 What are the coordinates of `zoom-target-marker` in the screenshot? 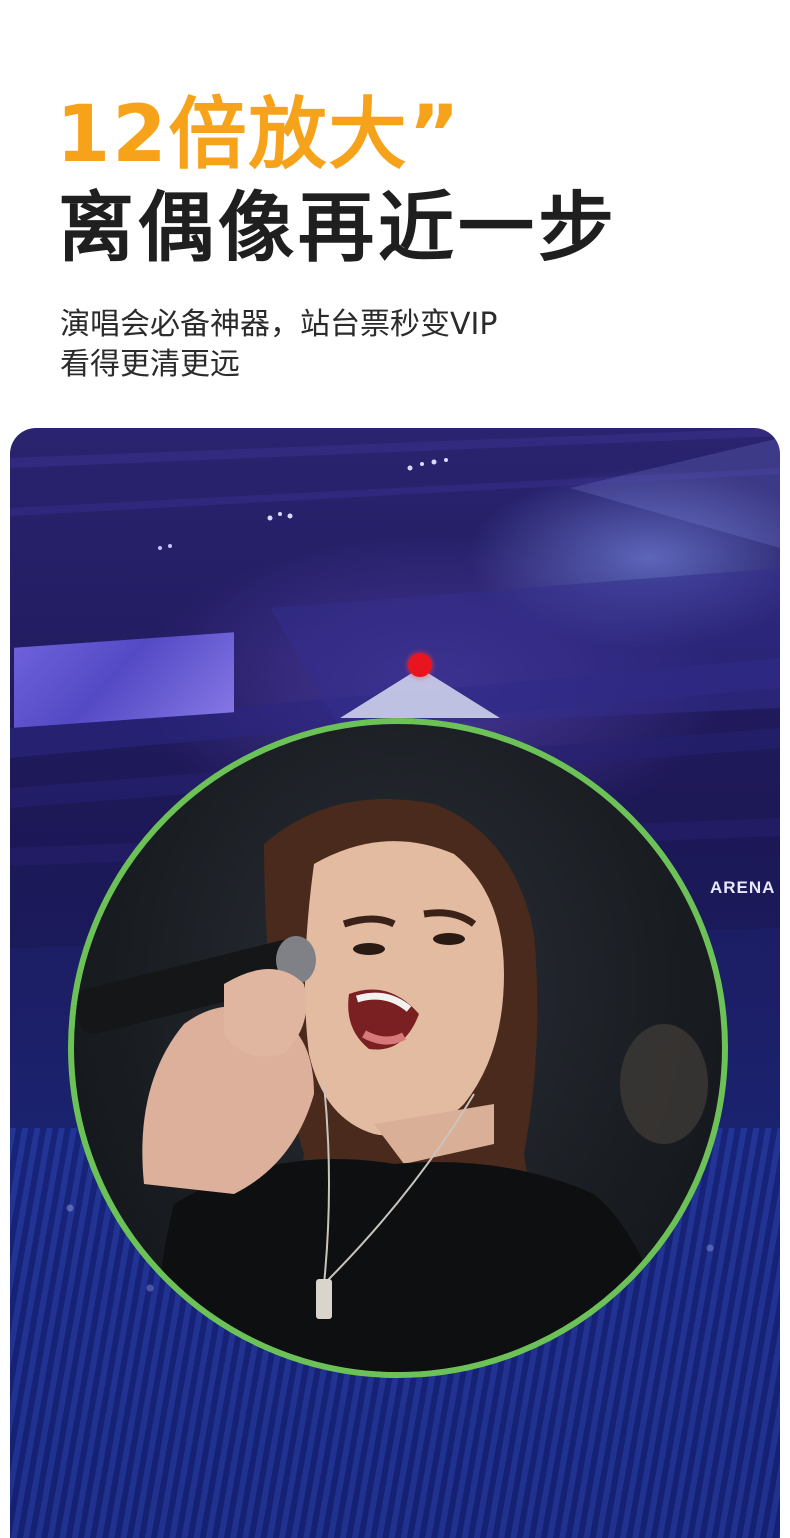 It's located at (420, 665).